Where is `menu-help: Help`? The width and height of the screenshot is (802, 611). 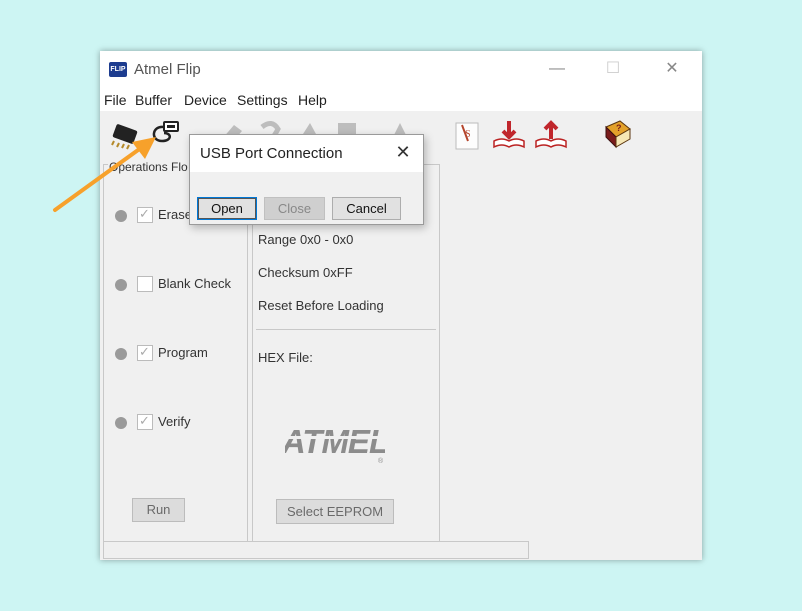 menu-help: Help is located at coordinates (312, 100).